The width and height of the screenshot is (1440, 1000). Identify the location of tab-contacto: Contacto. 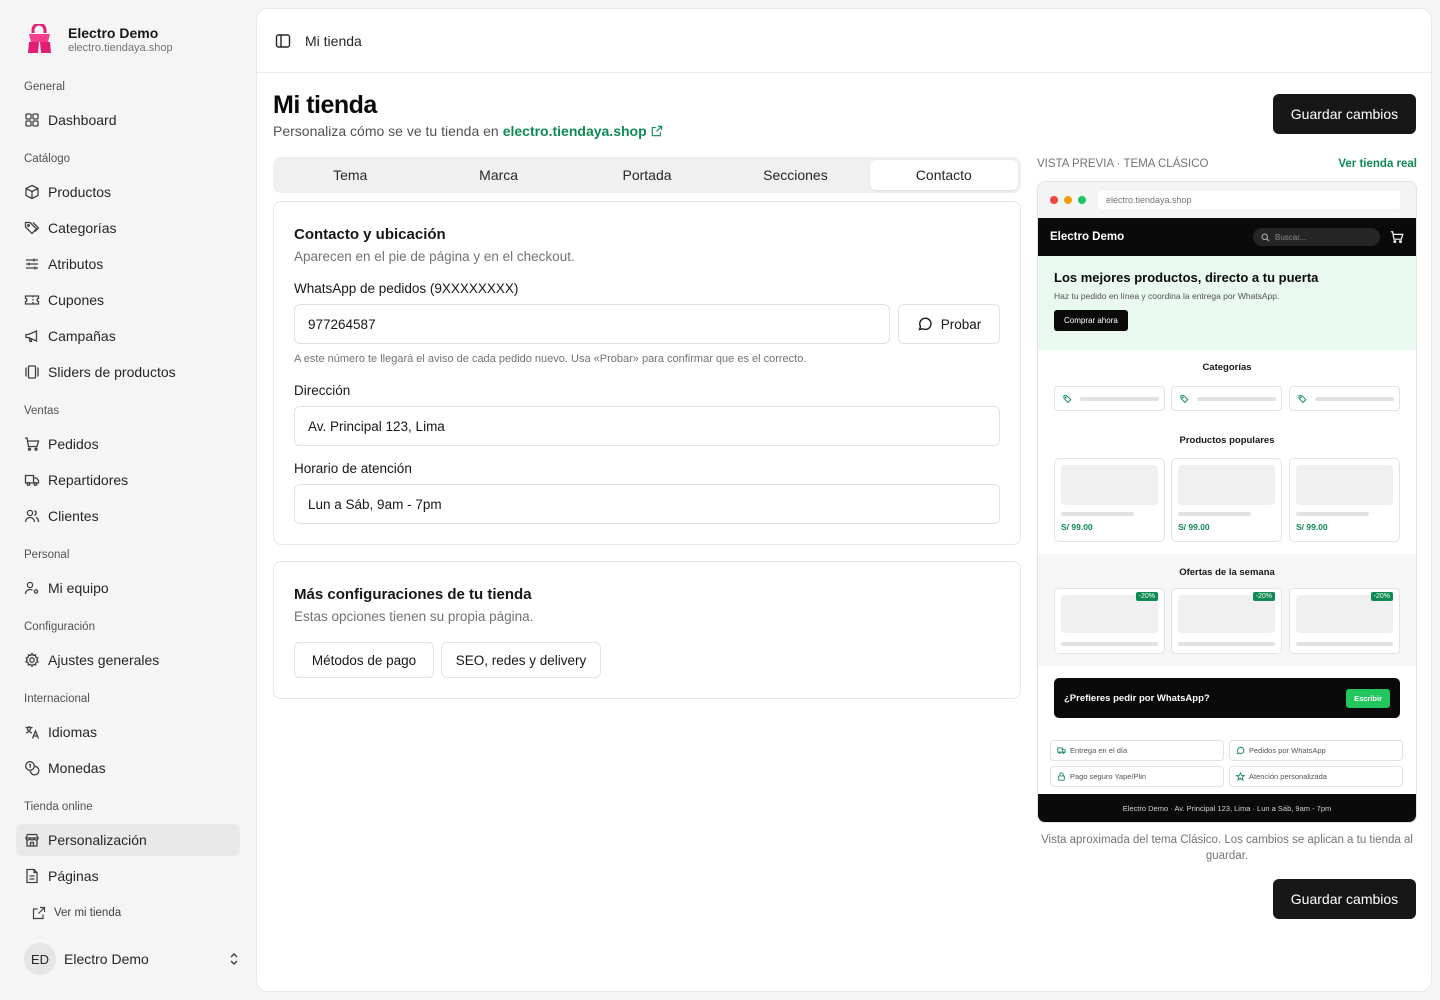
(944, 175).